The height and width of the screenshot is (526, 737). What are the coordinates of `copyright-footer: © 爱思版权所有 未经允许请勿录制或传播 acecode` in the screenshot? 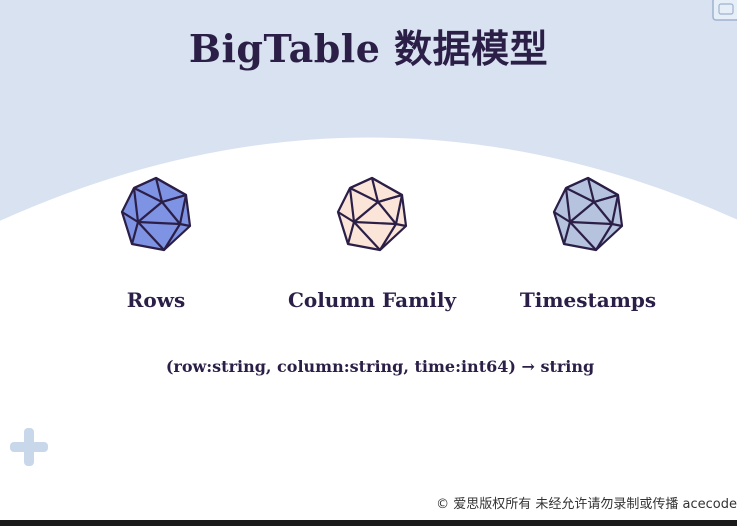 It's located at (586, 504).